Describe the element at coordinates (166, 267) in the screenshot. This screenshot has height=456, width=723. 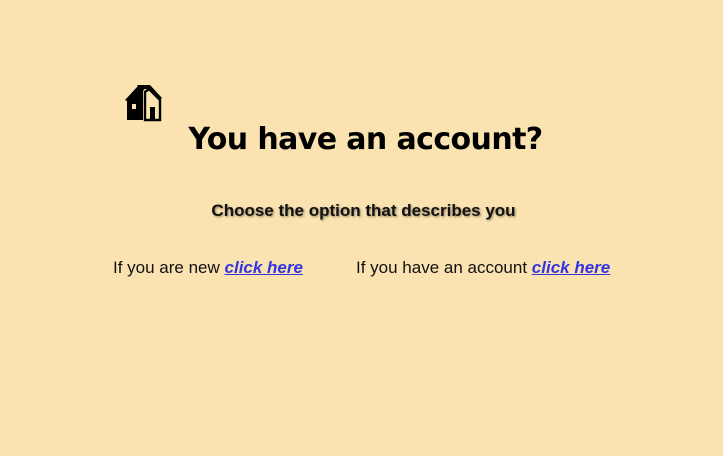
I see `option-new-user-text: If you are new` at that location.